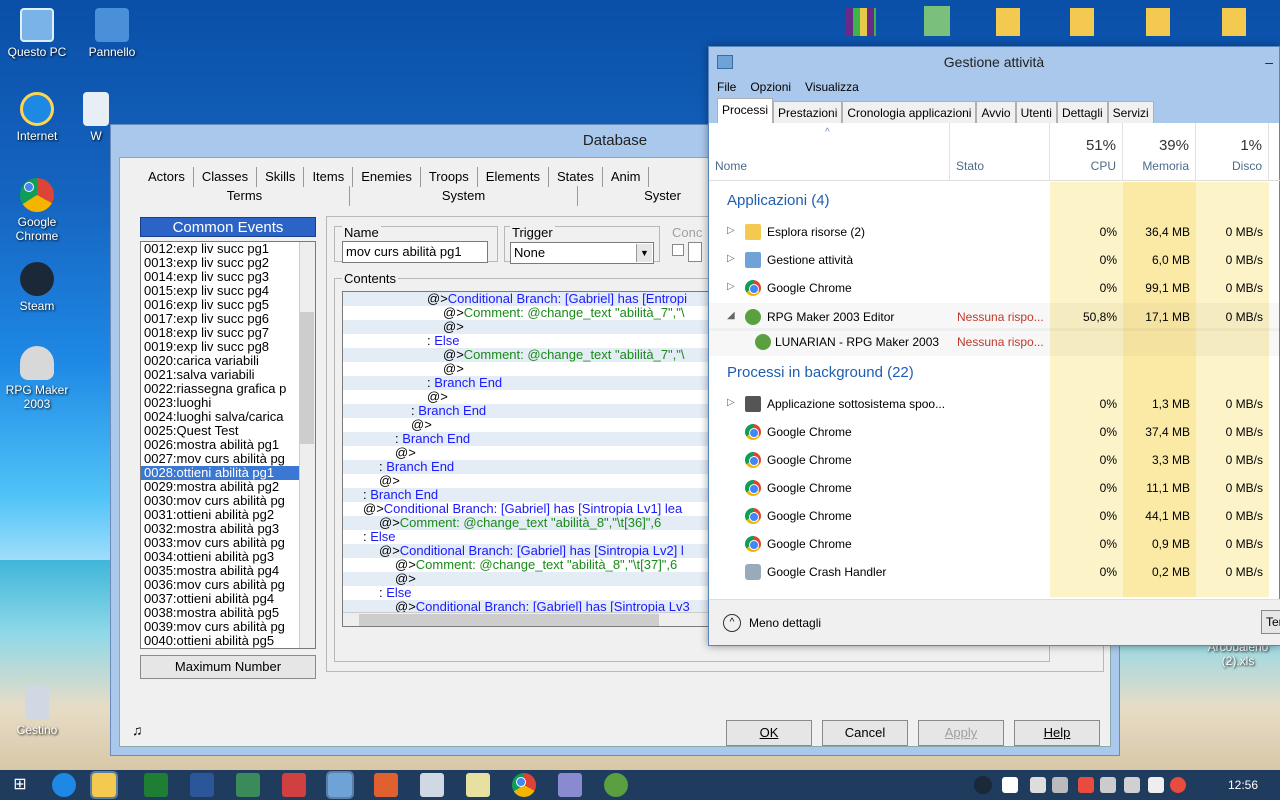  I want to click on process-row: Google Chrome 0% 37,4 MB 0 MB/s, so click(994, 432).